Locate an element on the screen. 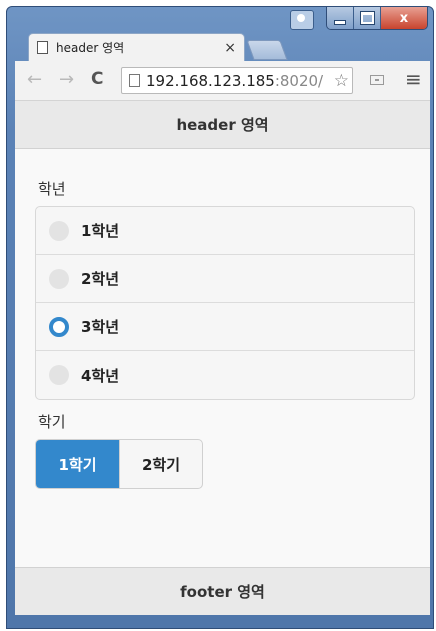 Image resolution: width=436 pixels, height=631 pixels. radio-option-grade-4: 4학년 is located at coordinates (225, 375).